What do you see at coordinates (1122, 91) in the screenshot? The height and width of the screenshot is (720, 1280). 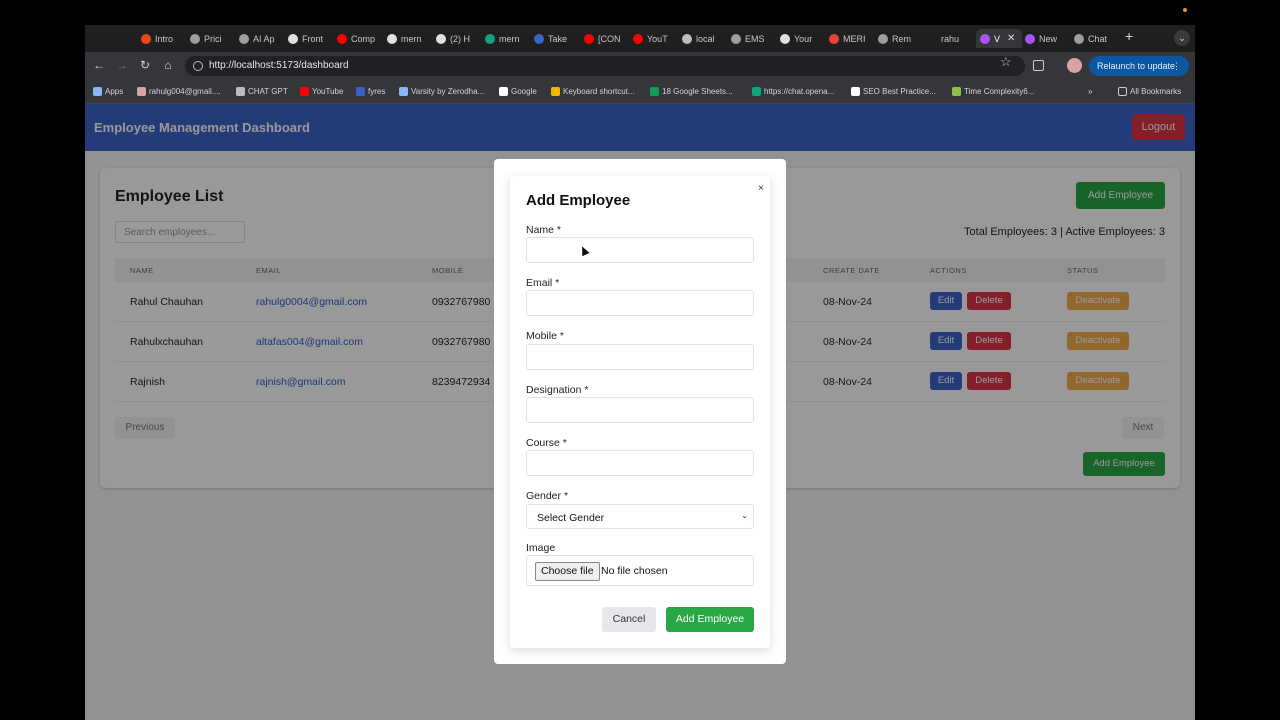 I see `folder-icon` at bounding box center [1122, 91].